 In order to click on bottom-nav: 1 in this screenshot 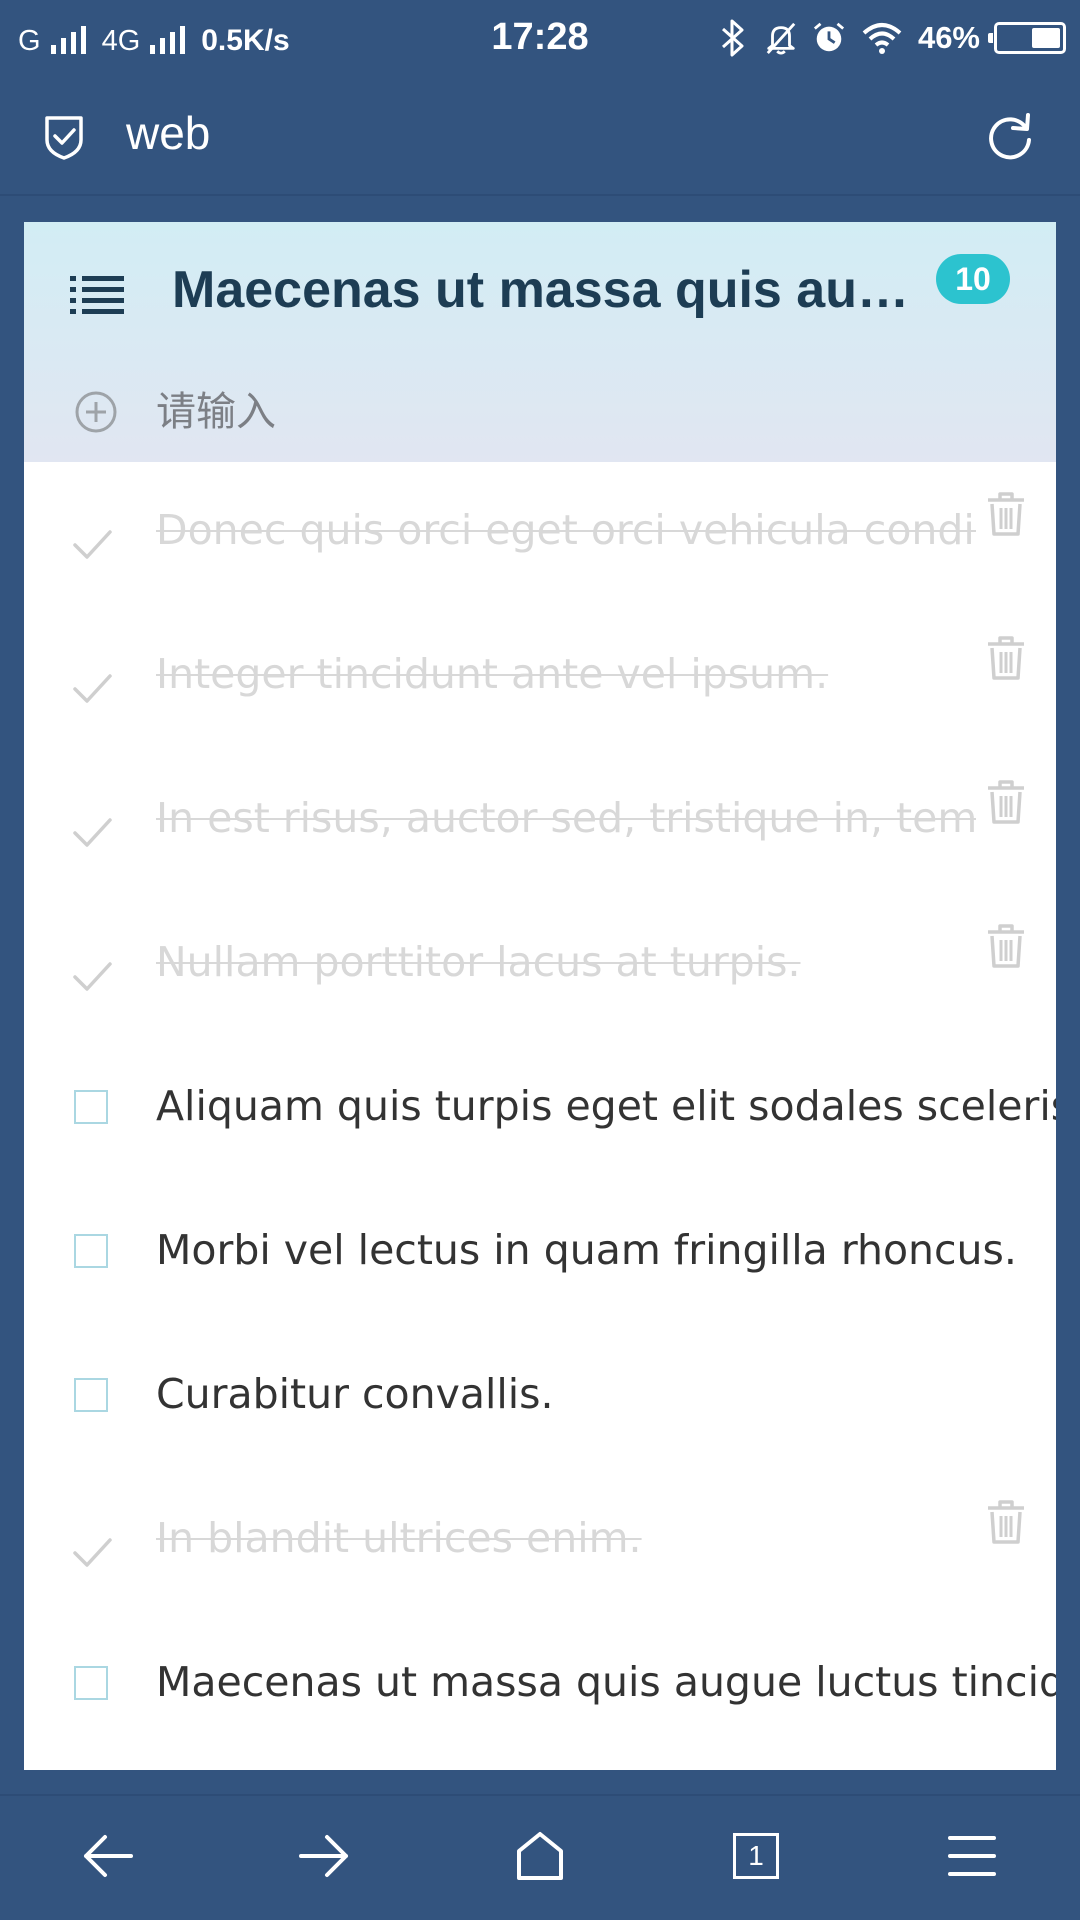, I will do `click(540, 1857)`.